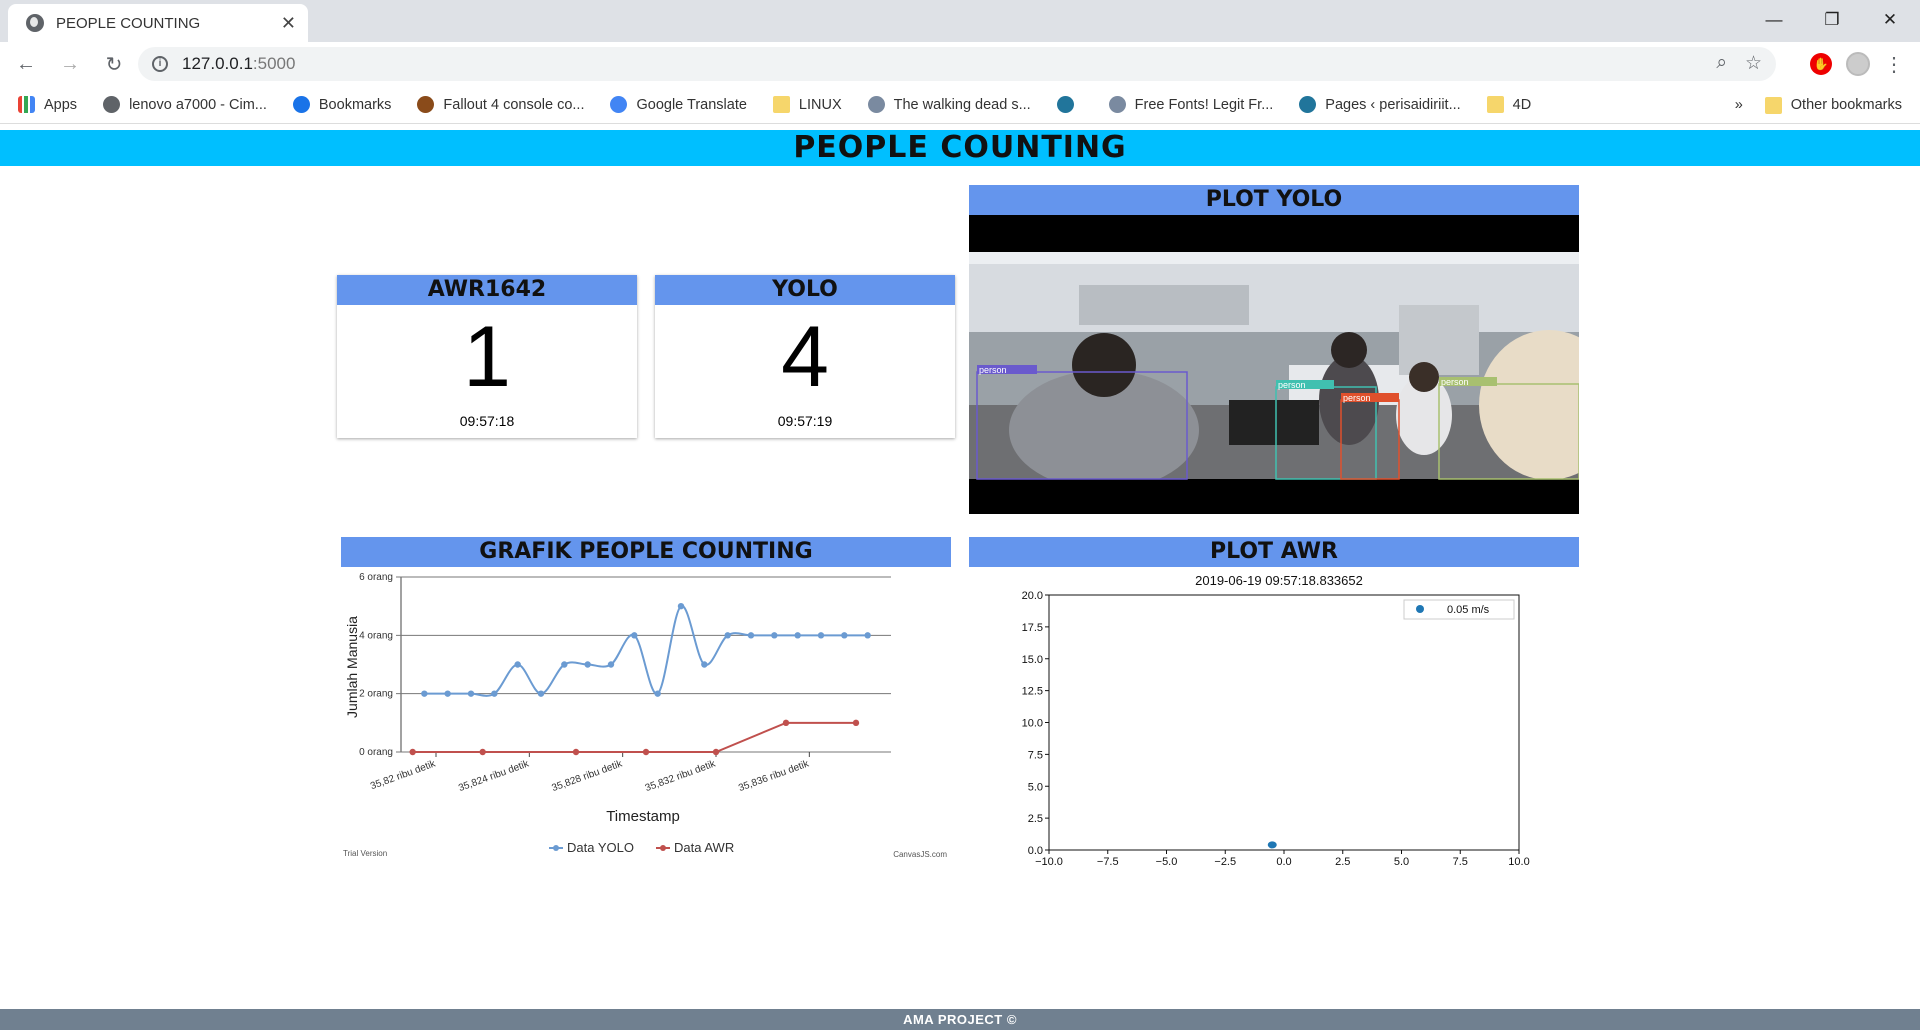 This screenshot has height=1030, width=1920. What do you see at coordinates (591, 847) in the screenshot?
I see `legend-yolo: Data YOLO` at bounding box center [591, 847].